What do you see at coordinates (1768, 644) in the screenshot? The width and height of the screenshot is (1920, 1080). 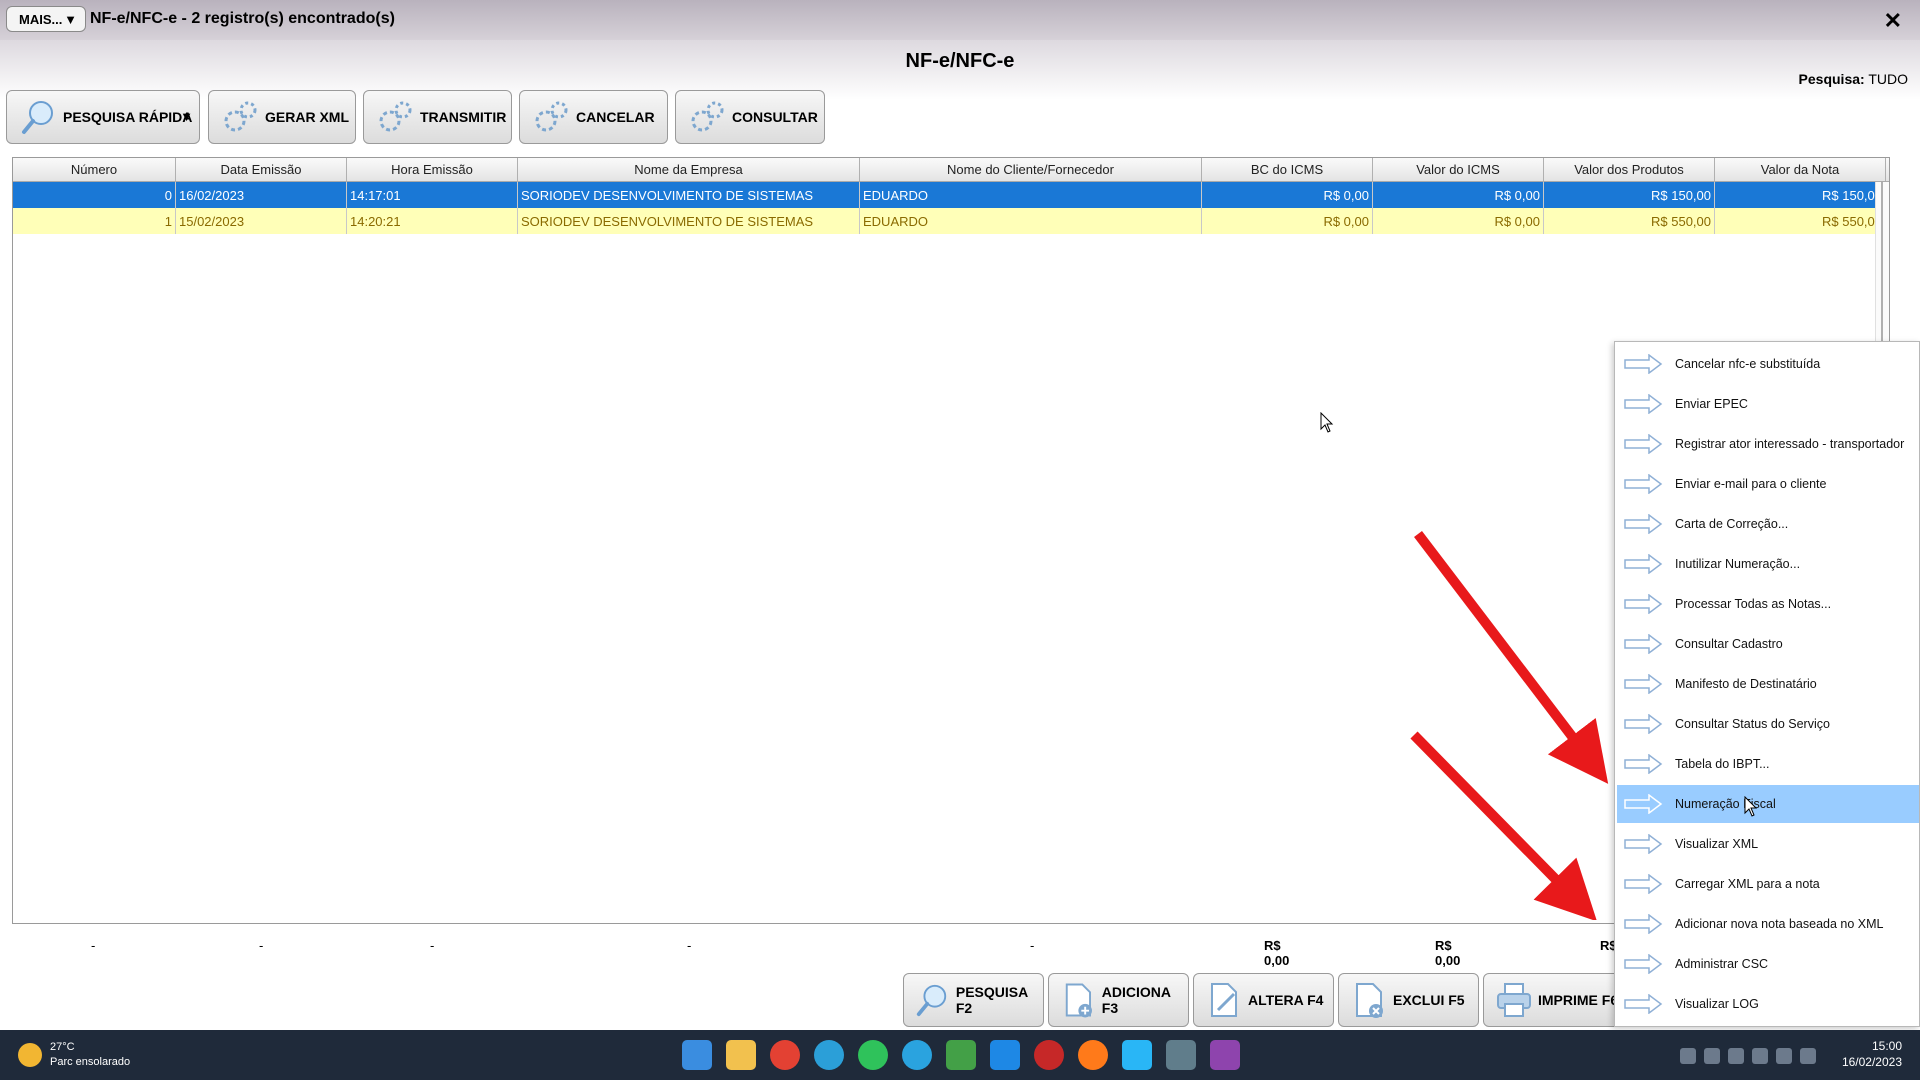 I see `menu-item-consult-registry: Consultar Cadastro` at bounding box center [1768, 644].